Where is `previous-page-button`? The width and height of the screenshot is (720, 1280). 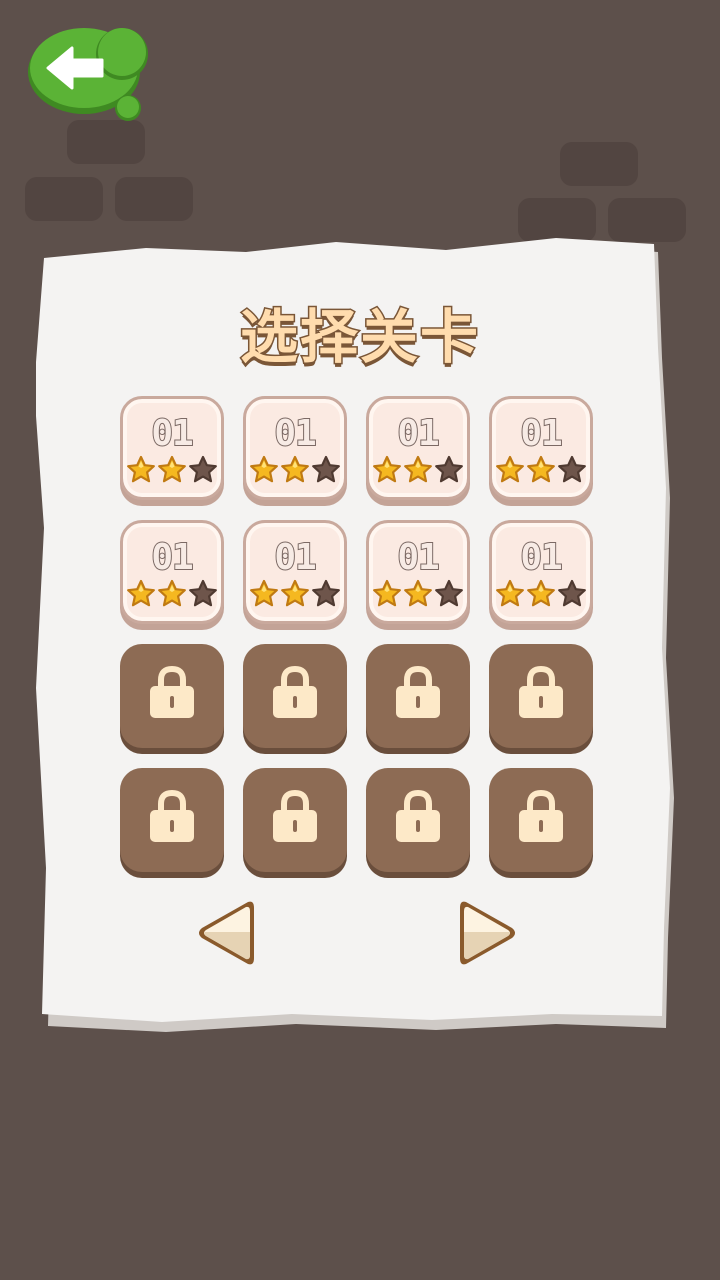 previous-page-button is located at coordinates (226, 933).